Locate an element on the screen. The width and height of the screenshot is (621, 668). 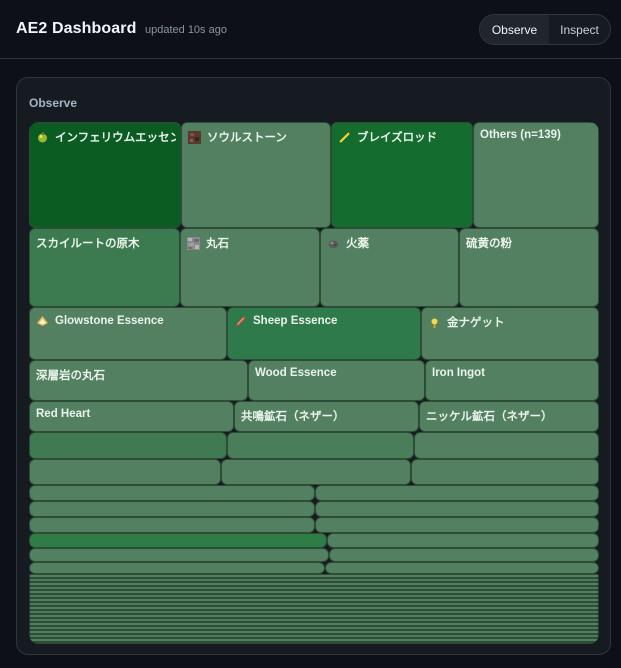
treemap-tile-text: スカイルートの原木 is located at coordinates (88, 244).